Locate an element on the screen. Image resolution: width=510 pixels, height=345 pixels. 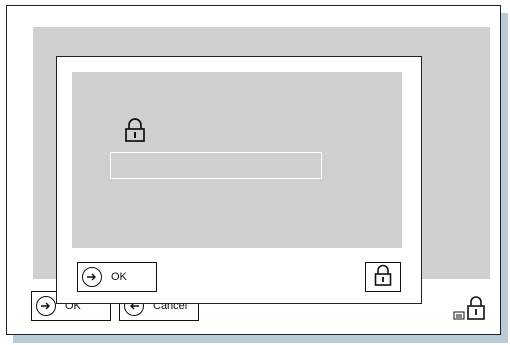
lock-button is located at coordinates (383, 277).